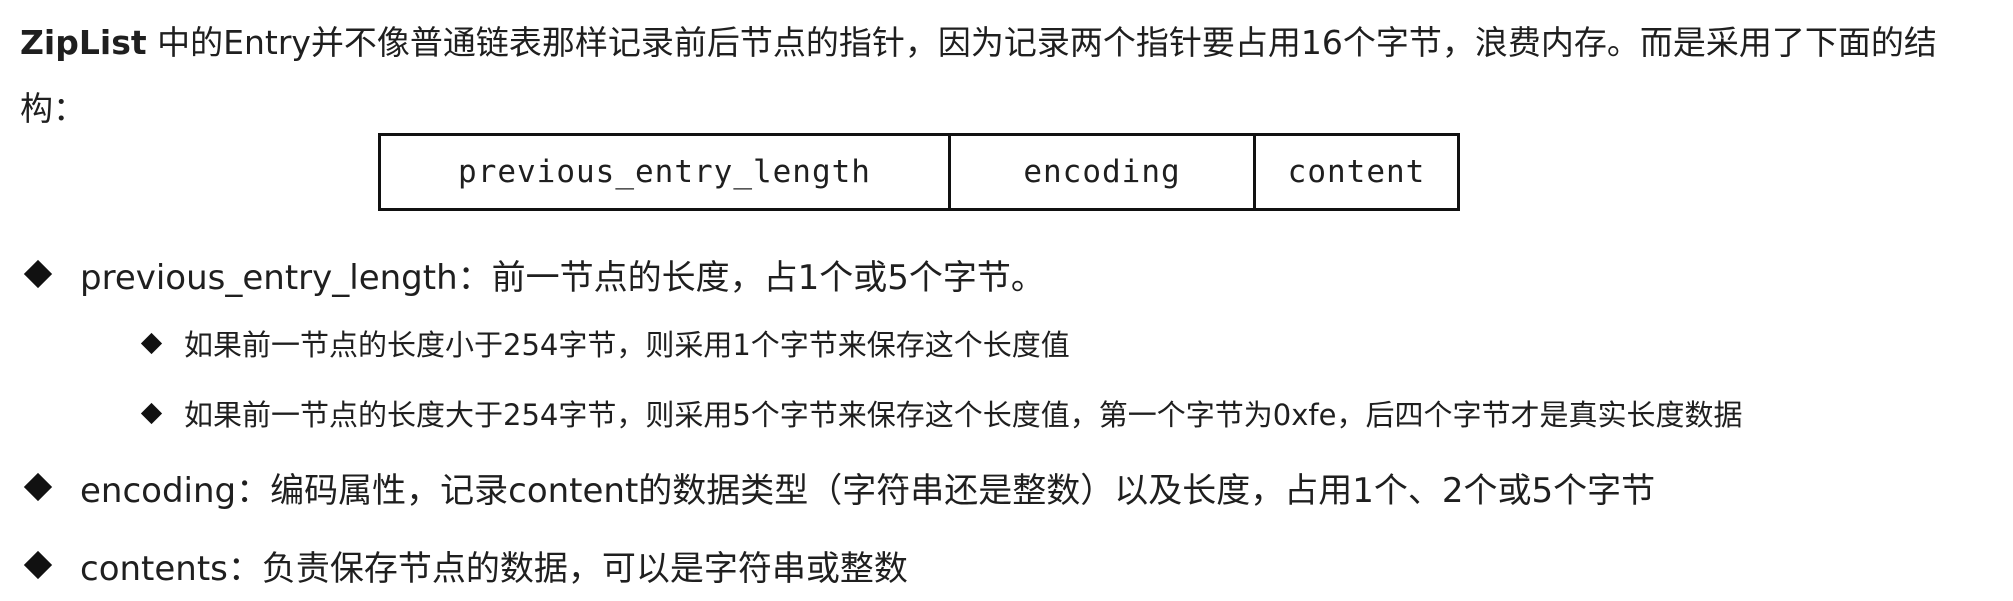 The image size is (2013, 601). What do you see at coordinates (664, 172) in the screenshot?
I see `field-previous-entry-length: previous_entry_length` at bounding box center [664, 172].